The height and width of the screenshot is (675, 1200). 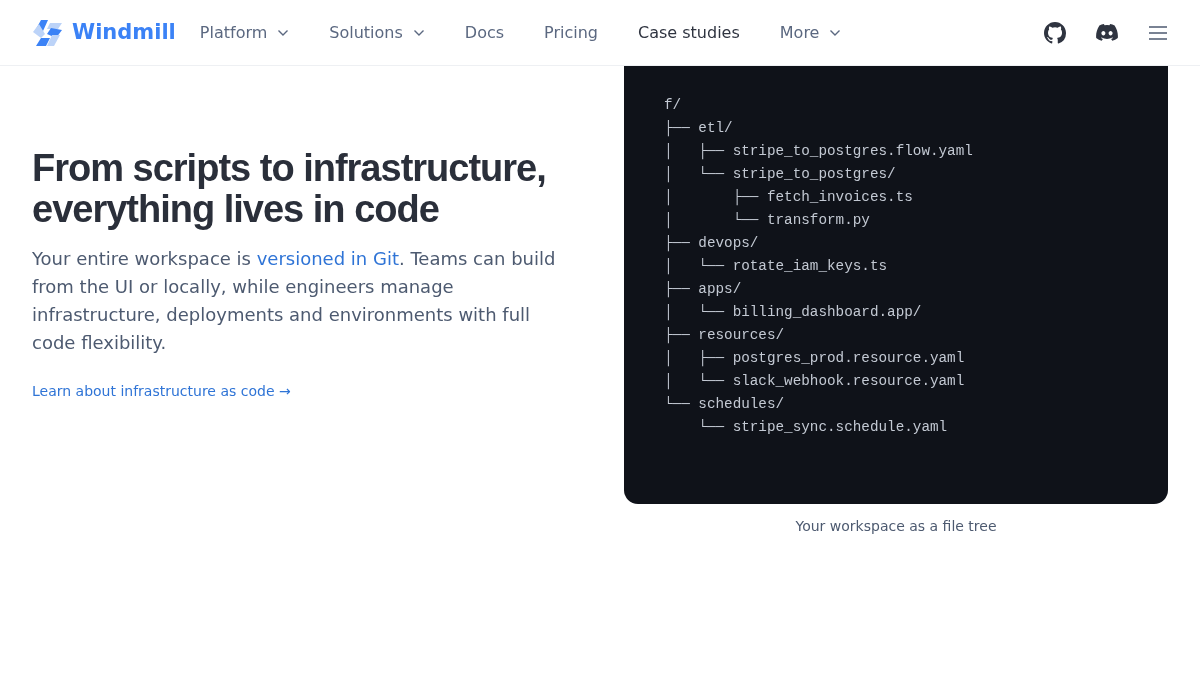 I want to click on file-tree-line: │ └── transform.py, so click(x=767, y=221).